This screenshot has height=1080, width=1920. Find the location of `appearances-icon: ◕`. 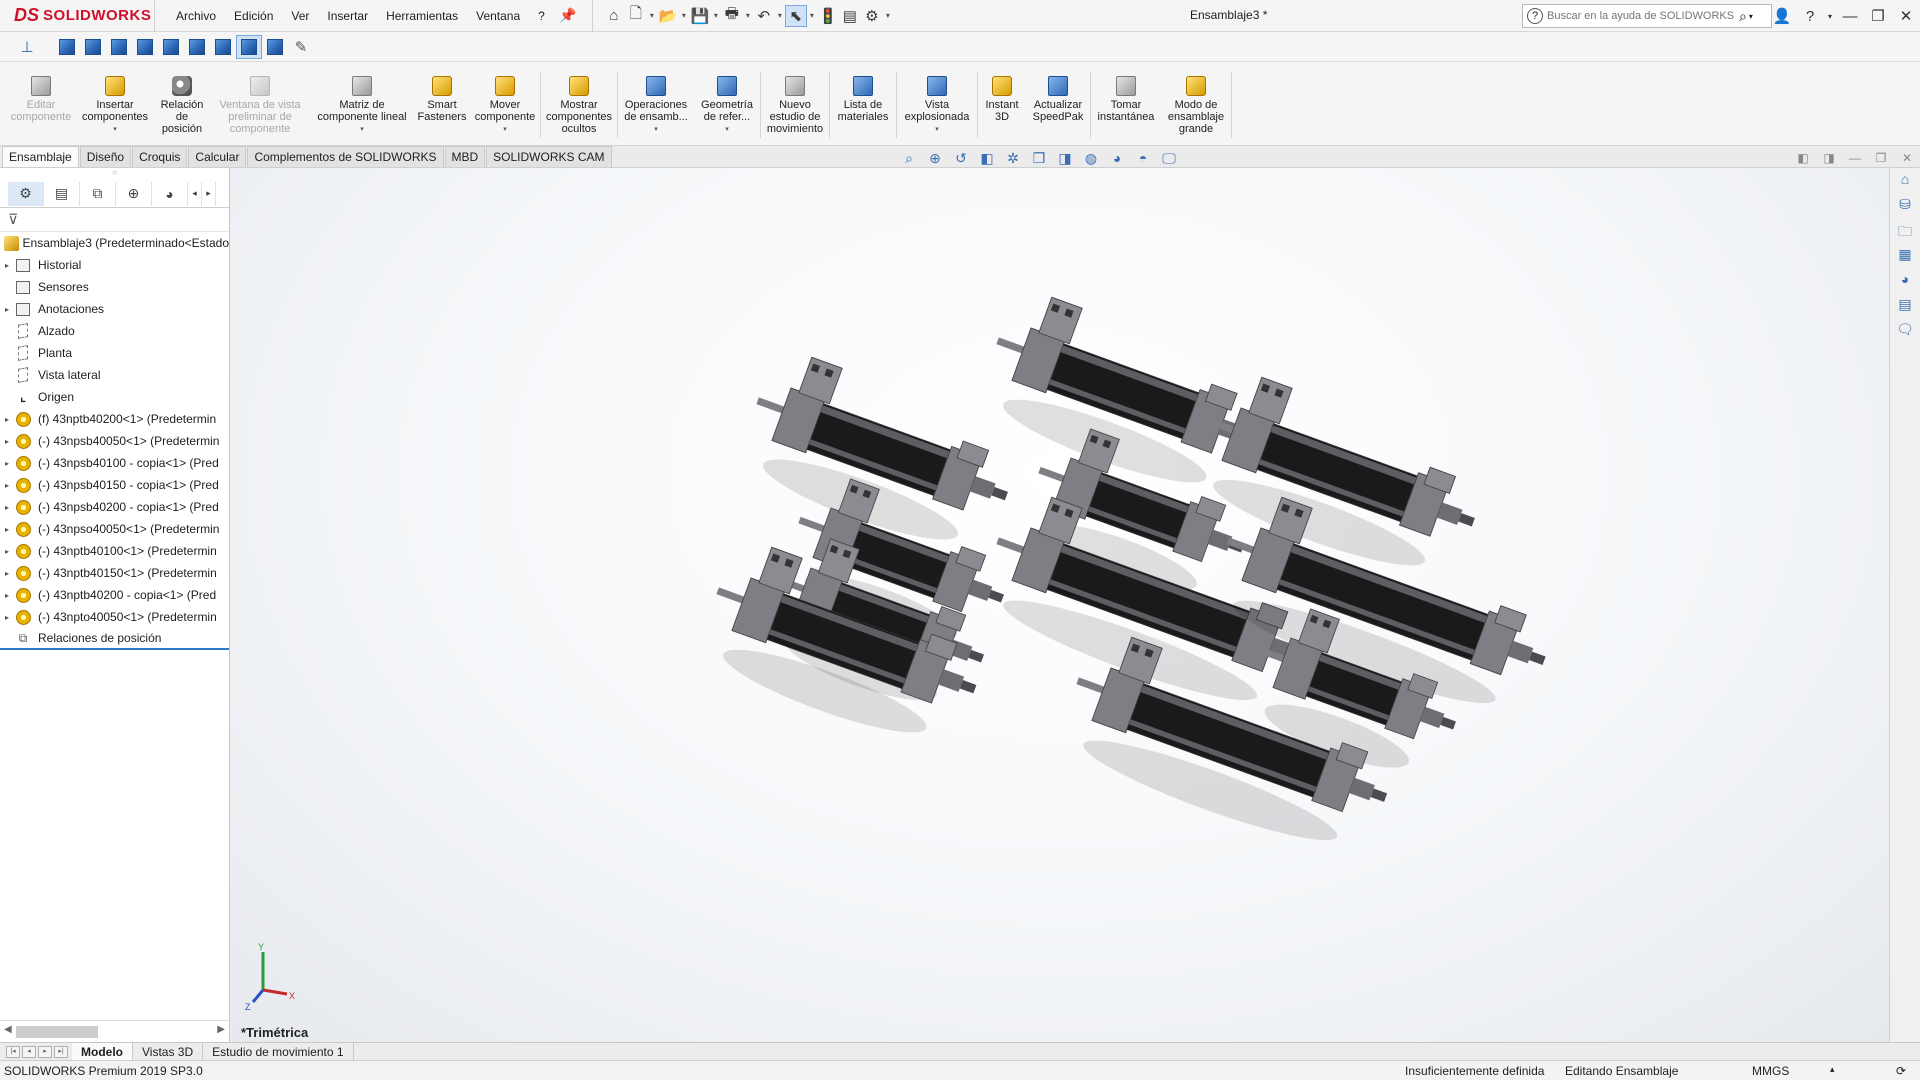

appearances-icon: ◕ is located at coordinates (1905, 282).